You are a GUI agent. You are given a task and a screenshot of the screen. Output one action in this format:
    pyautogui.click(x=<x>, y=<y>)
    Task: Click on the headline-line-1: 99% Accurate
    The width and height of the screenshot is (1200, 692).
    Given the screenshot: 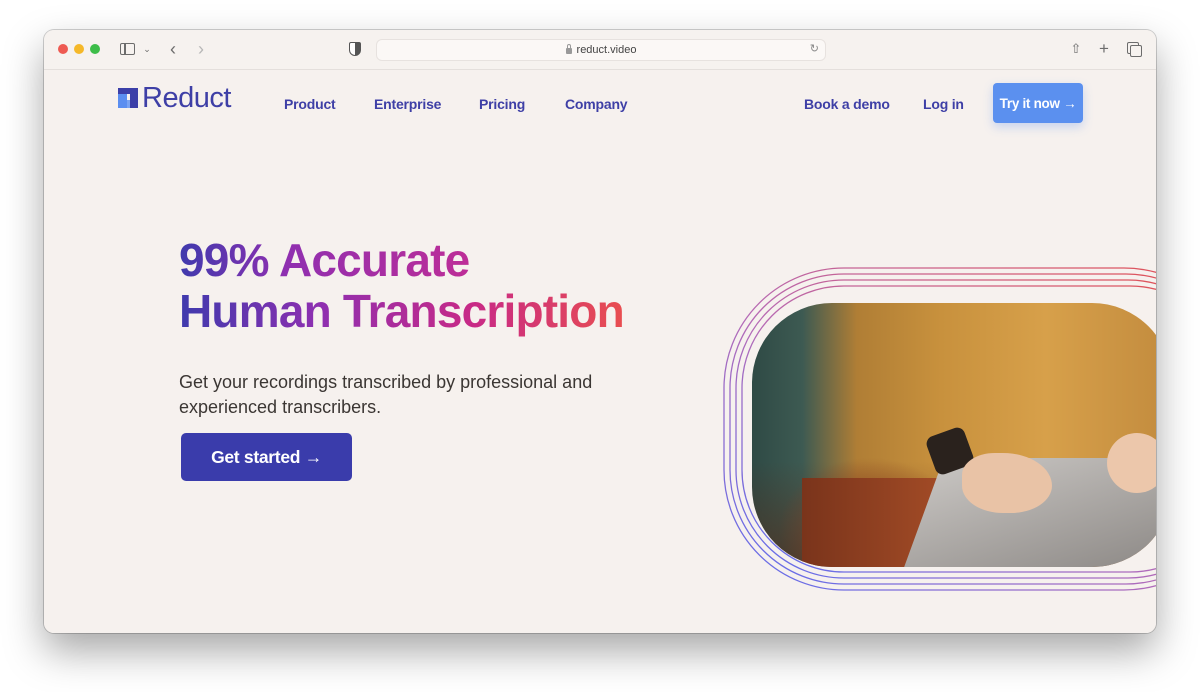 What is the action you would take?
    pyautogui.click(x=331, y=260)
    